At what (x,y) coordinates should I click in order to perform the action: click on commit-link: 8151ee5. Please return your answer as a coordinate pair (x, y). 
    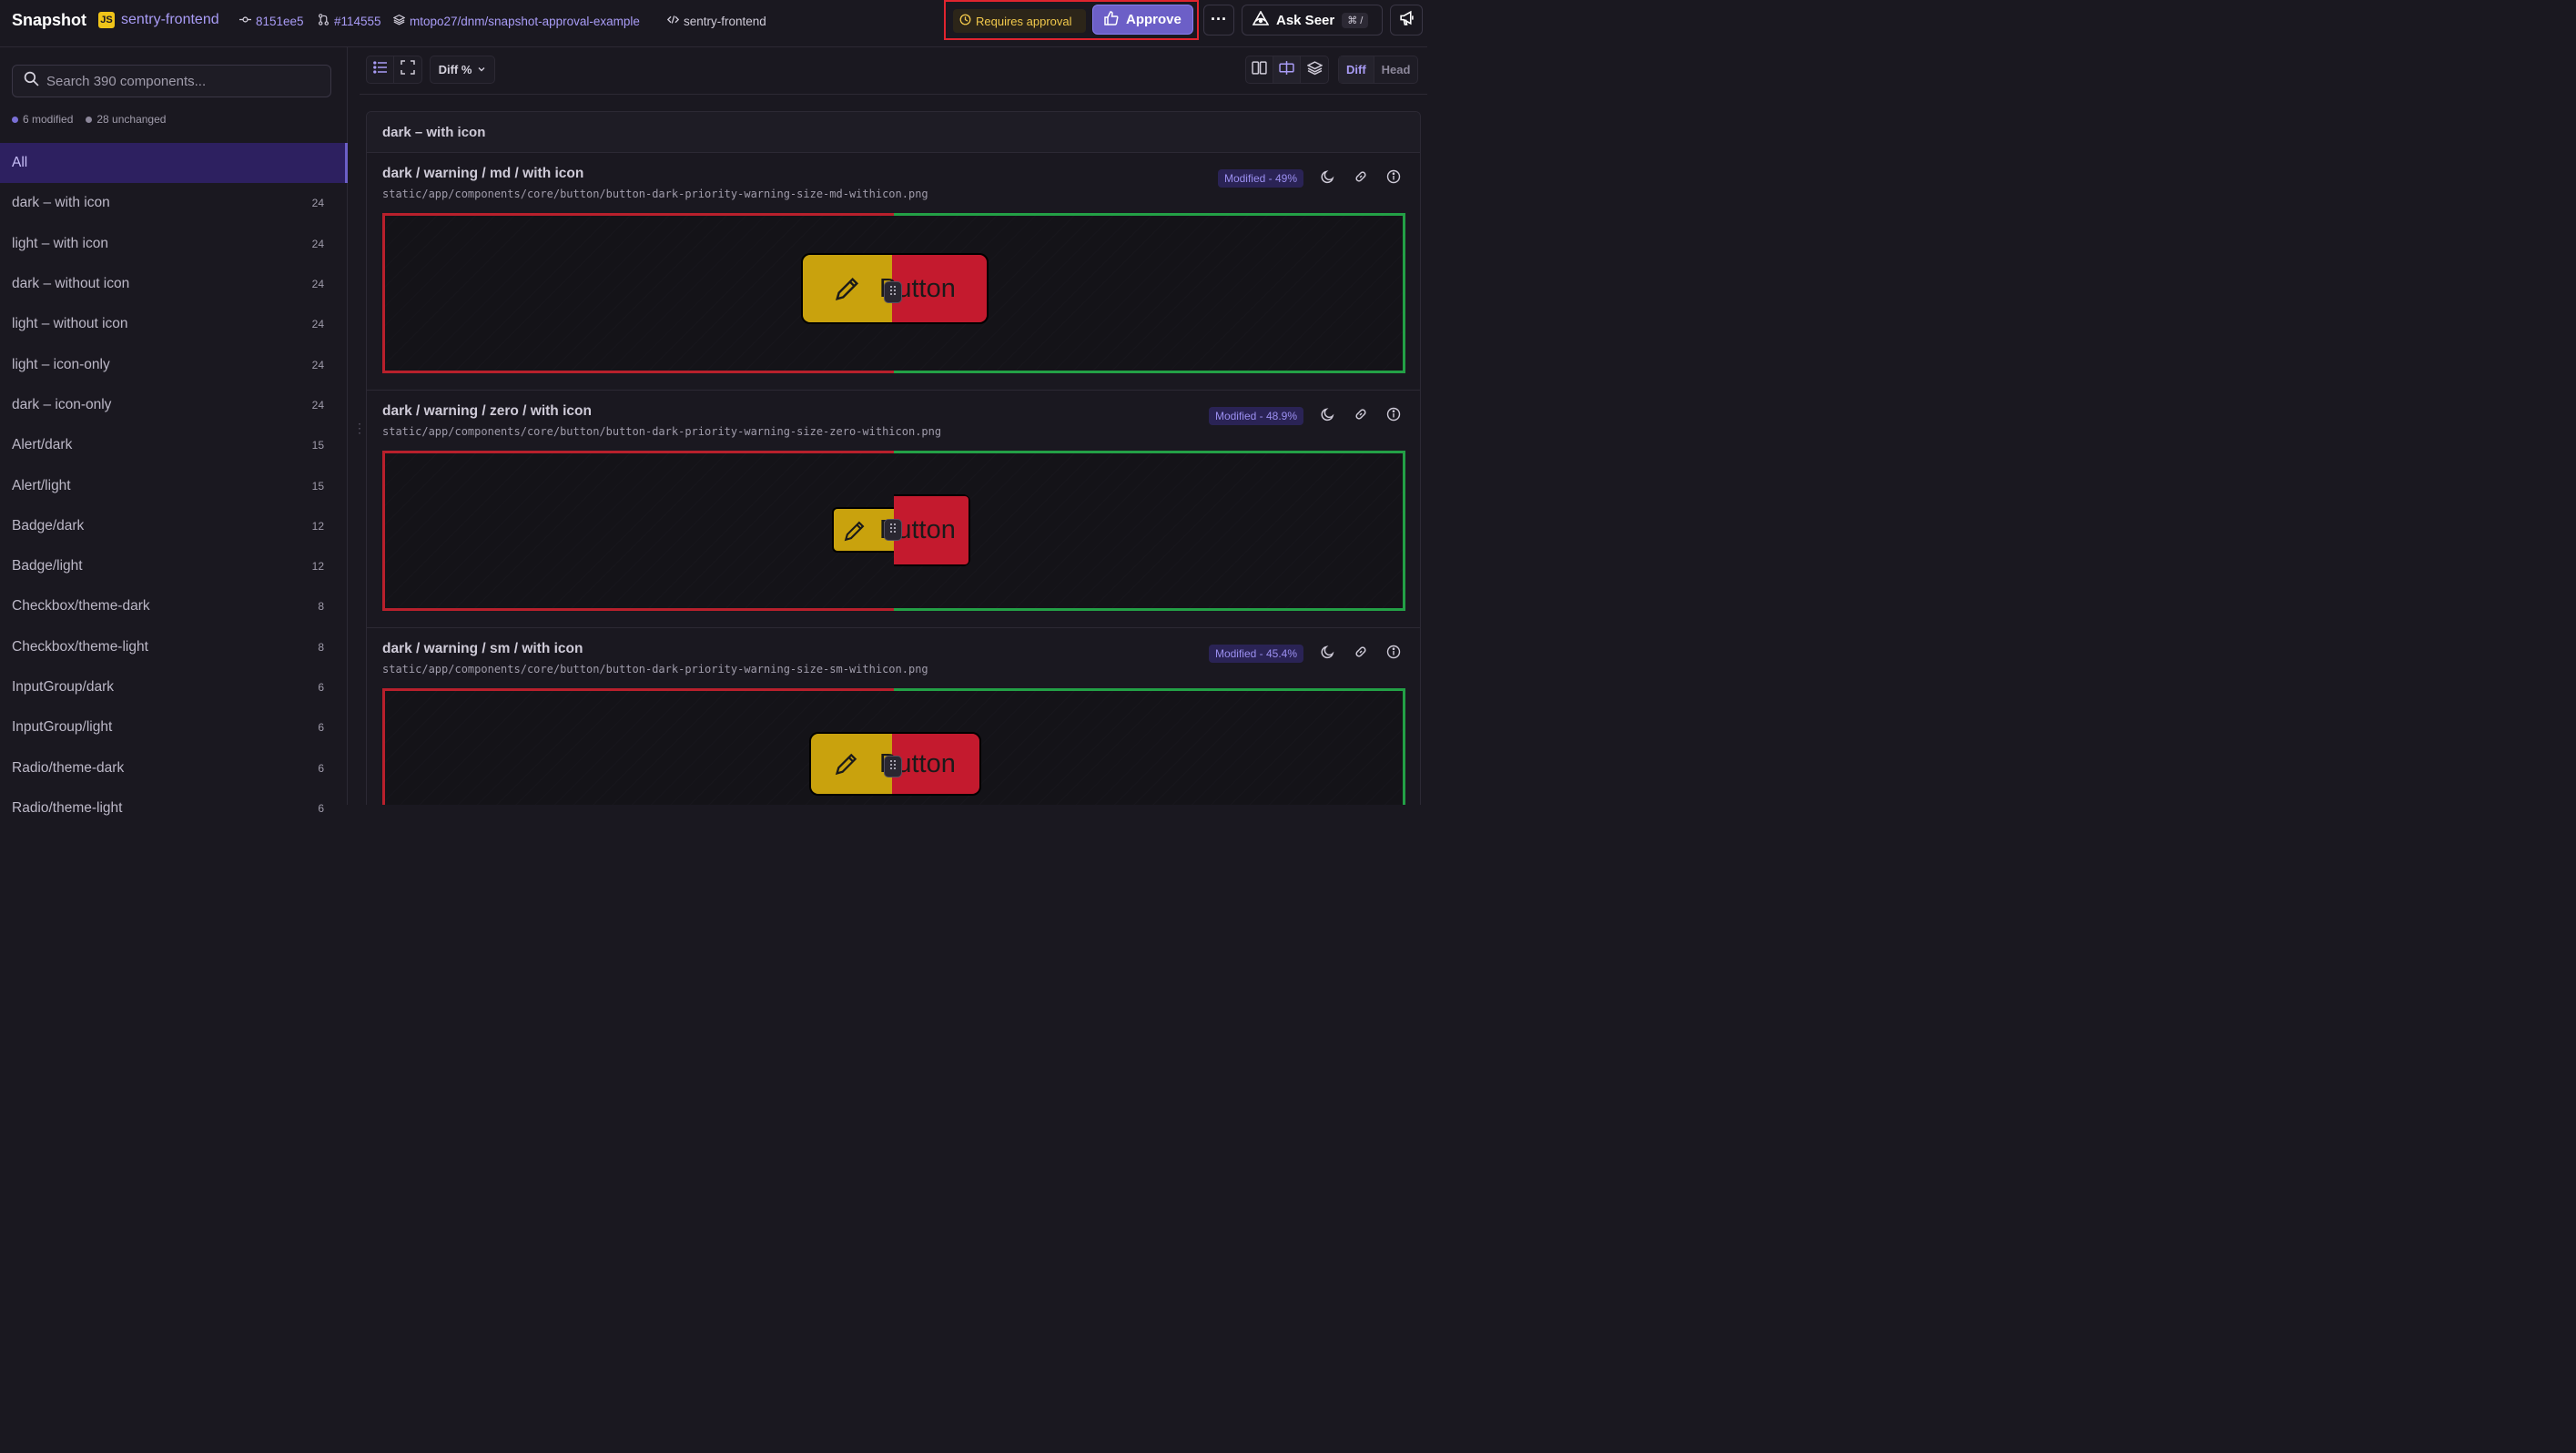
    Looking at the image, I should click on (271, 21).